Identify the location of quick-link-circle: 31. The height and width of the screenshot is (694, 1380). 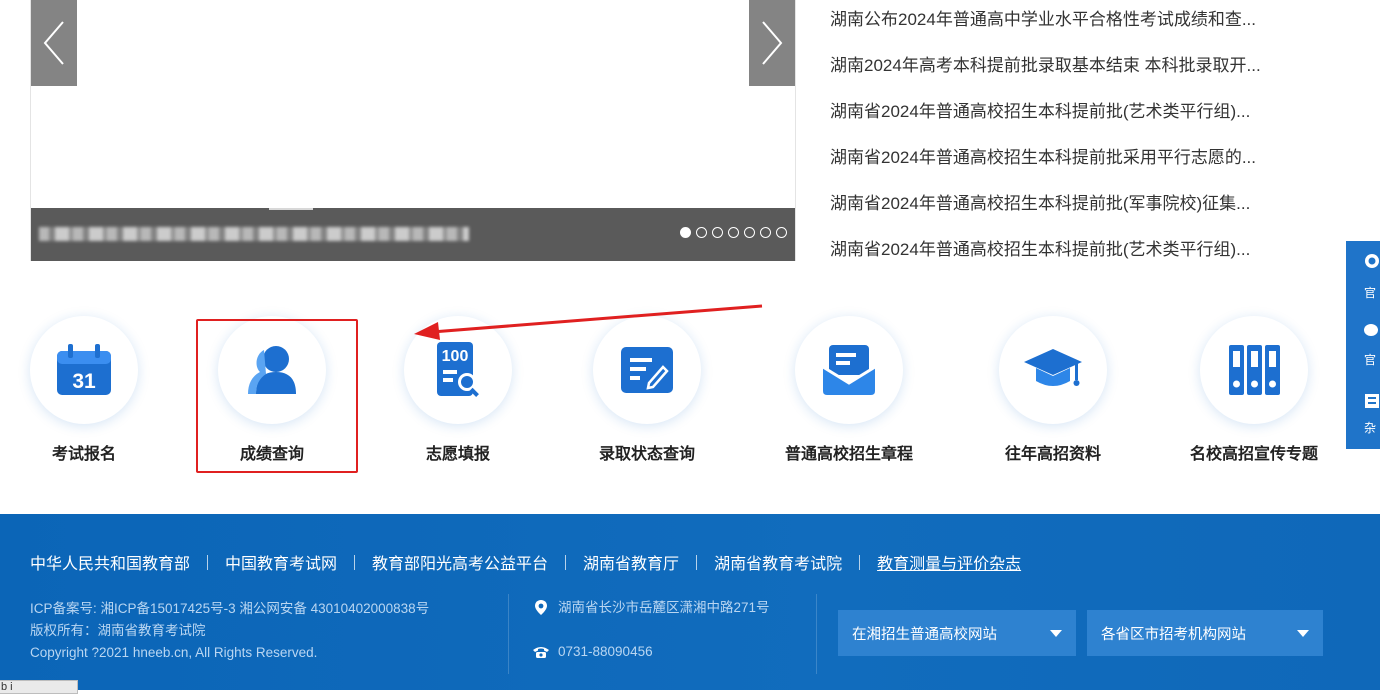
(84, 370).